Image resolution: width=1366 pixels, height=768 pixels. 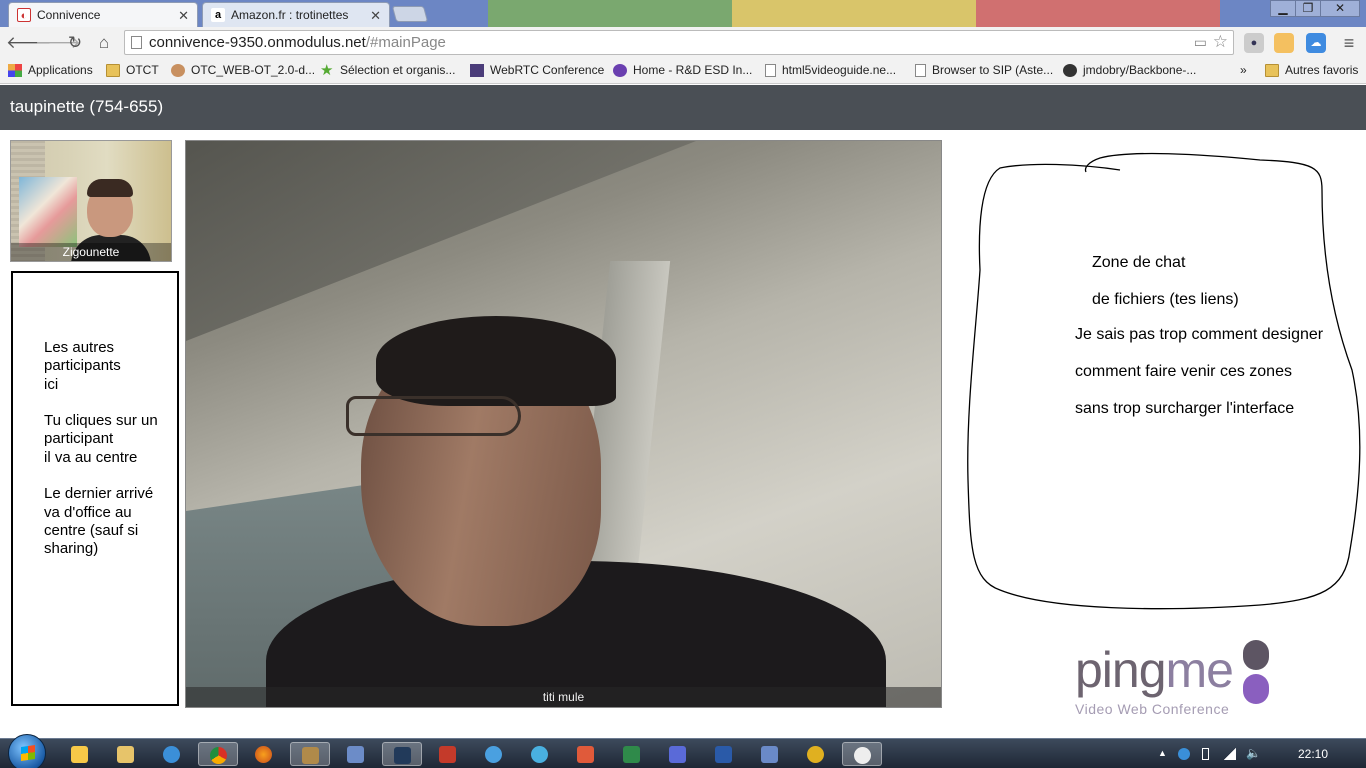 What do you see at coordinates (1243, 70) in the screenshot?
I see `bookmarks-overflow-button: »` at bounding box center [1243, 70].